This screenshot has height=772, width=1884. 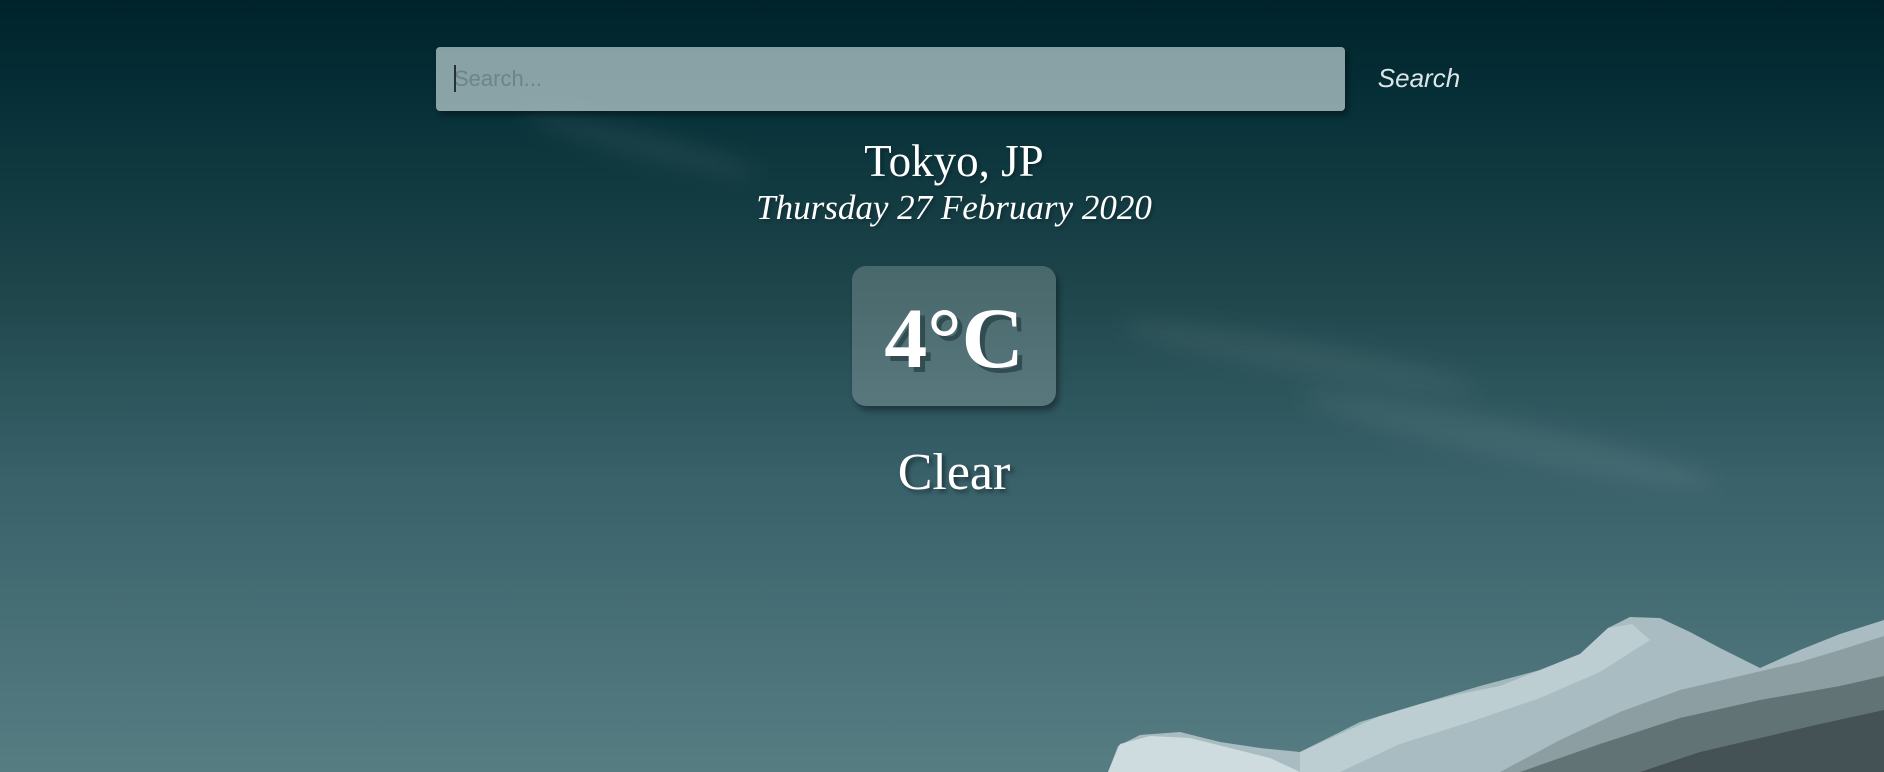 What do you see at coordinates (954, 472) in the screenshot?
I see `weather-condition: Clear` at bounding box center [954, 472].